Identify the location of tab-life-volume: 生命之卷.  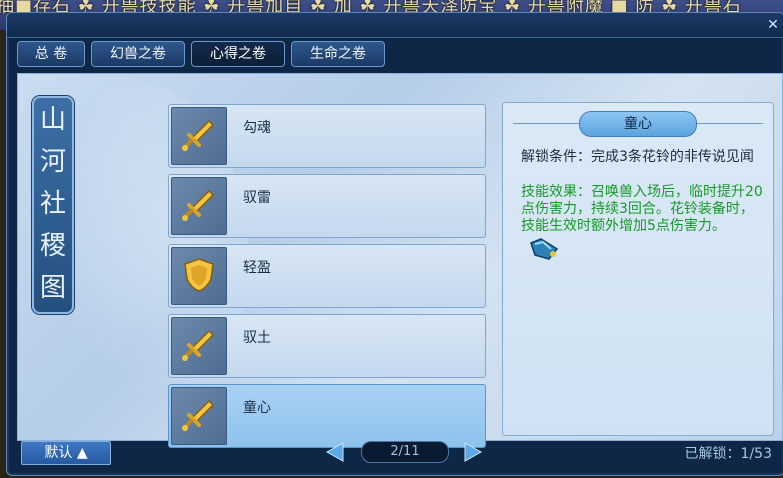
(338, 54).